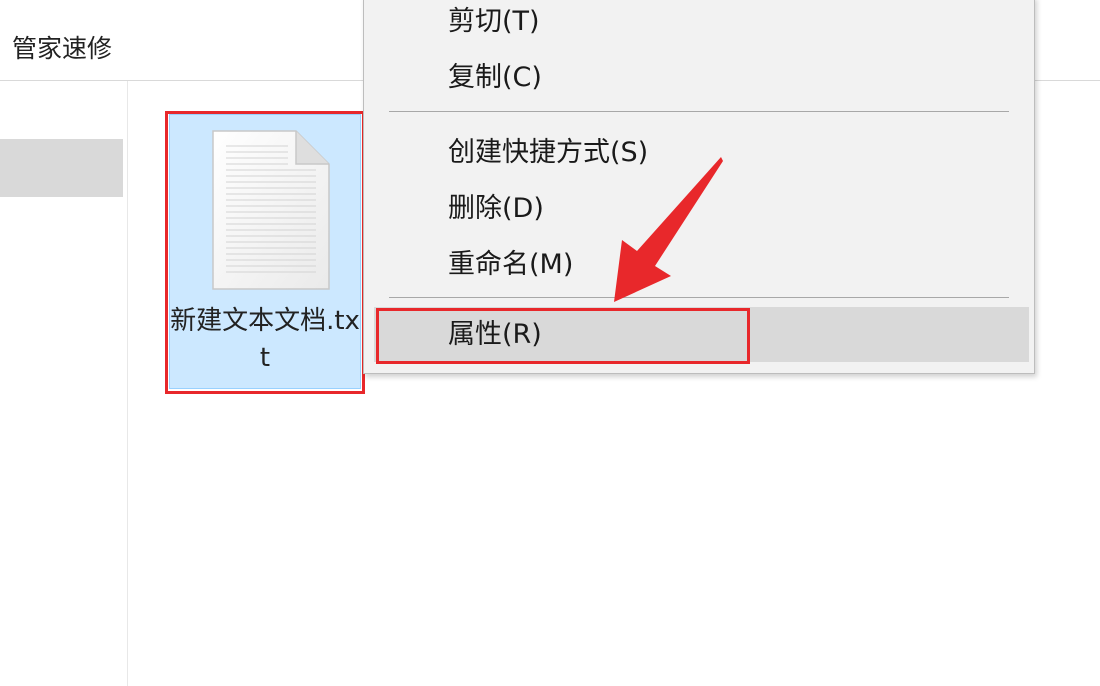 The image size is (1100, 686). I want to click on menu-item-delete: 删除(D), so click(701, 209).